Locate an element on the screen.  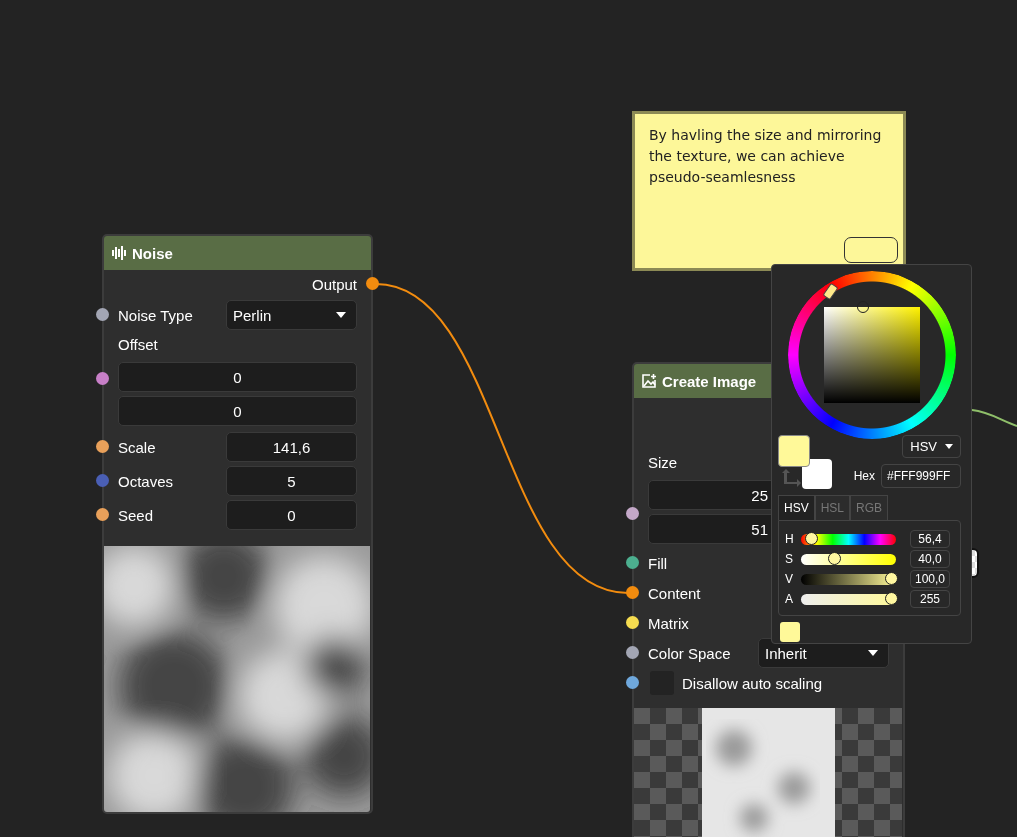
field-label: Fill is located at coordinates (658, 563).